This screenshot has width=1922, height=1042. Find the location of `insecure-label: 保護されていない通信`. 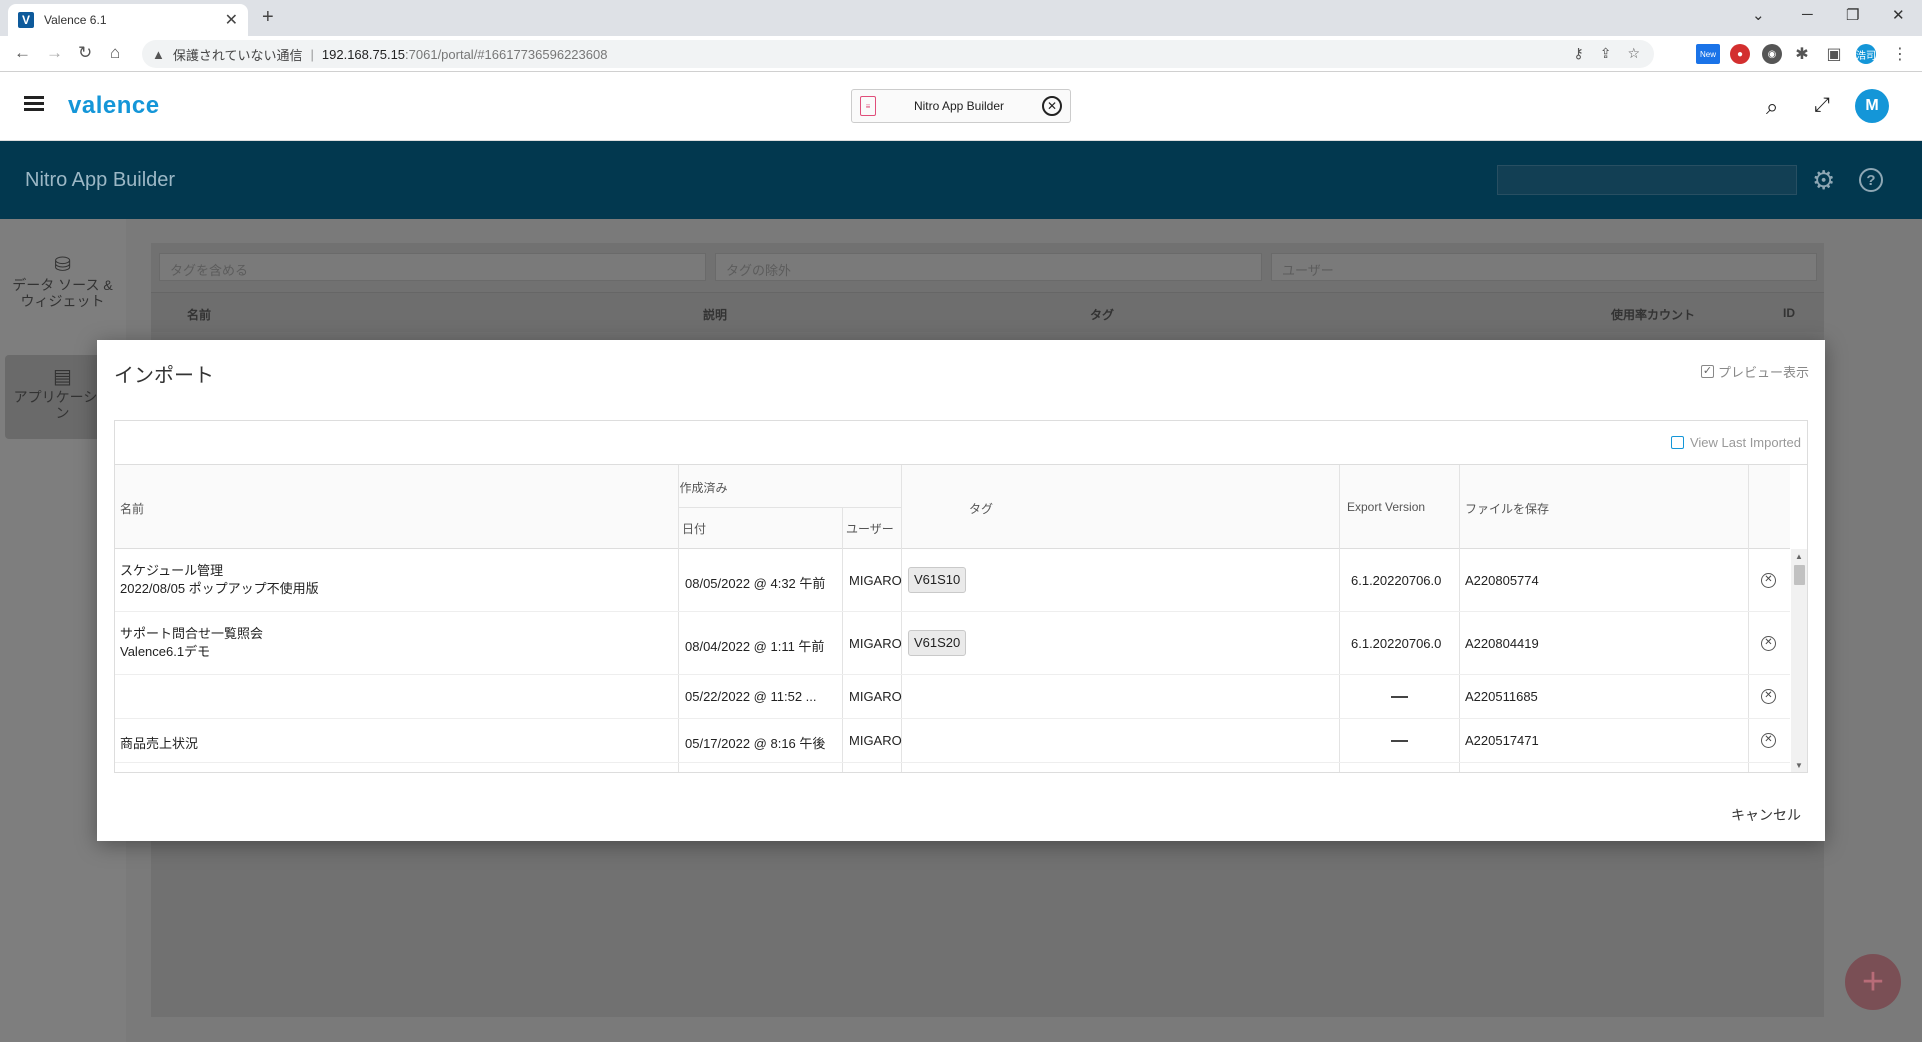

insecure-label: 保護されていない通信 is located at coordinates (237, 55).